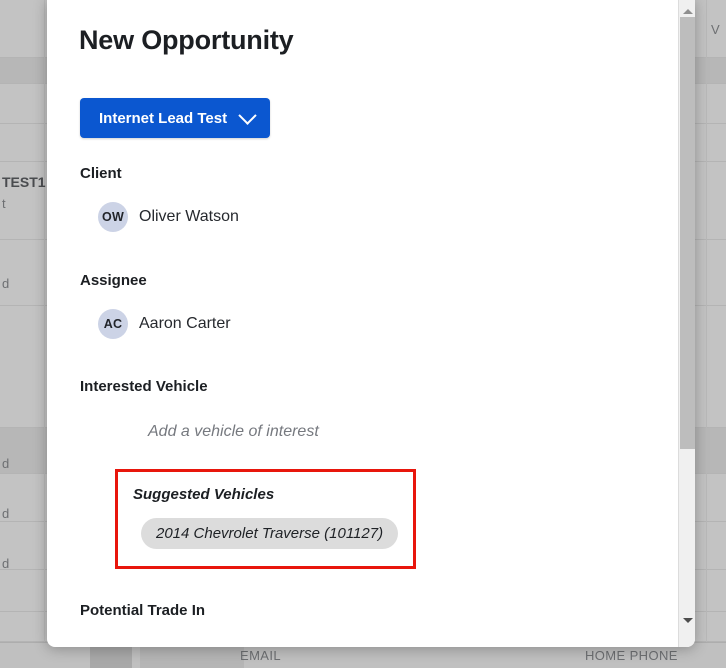 This screenshot has width=726, height=668. Describe the element at coordinates (189, 216) in the screenshot. I see `client-name: Oliver Watson` at that location.